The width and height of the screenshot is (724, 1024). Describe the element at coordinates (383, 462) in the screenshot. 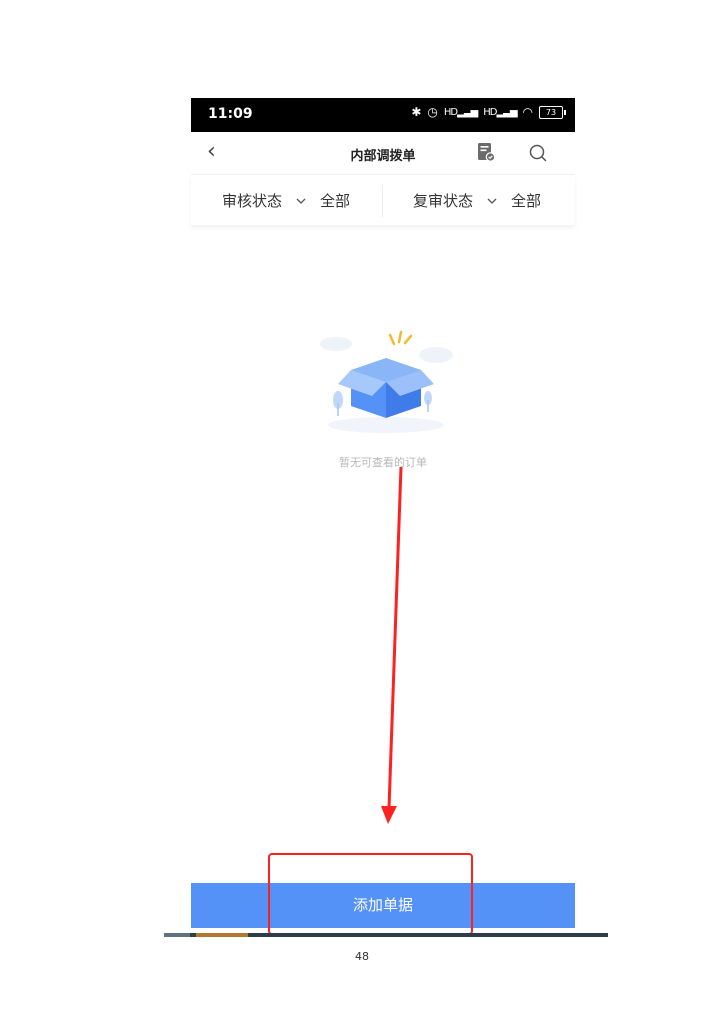

I see `empty-state-message: 暂无可查看的订单` at that location.